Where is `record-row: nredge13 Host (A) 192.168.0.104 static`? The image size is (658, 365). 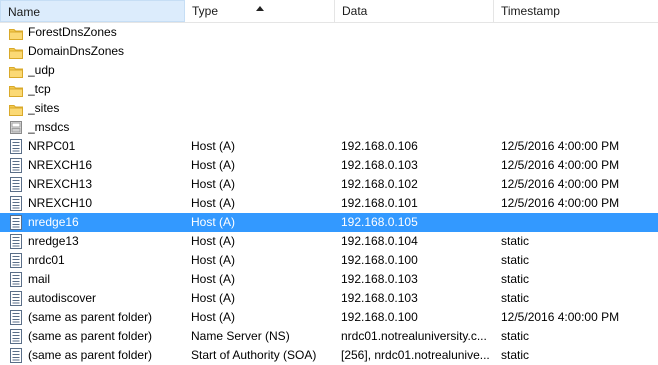 record-row: nredge13 Host (A) 192.168.0.104 static is located at coordinates (329, 241).